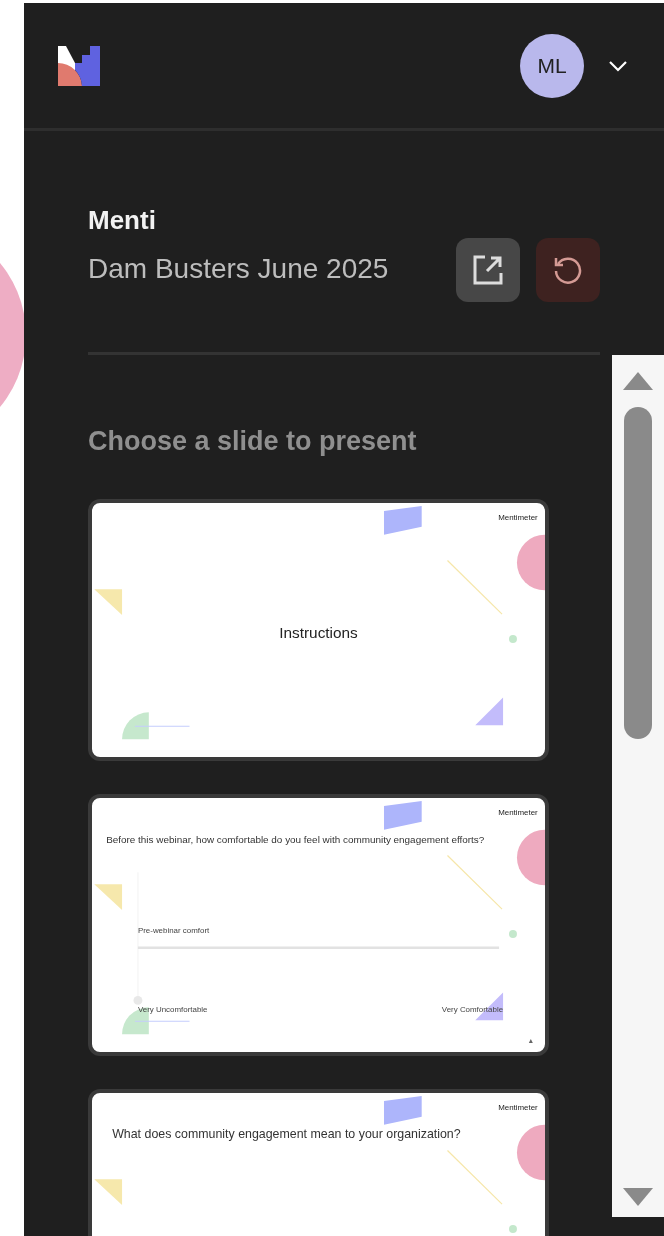 The height and width of the screenshot is (1236, 664). Describe the element at coordinates (318, 1162) in the screenshot. I see `slide-thumbnail: Mentimeter What does community engagement mean to your organization?` at that location.